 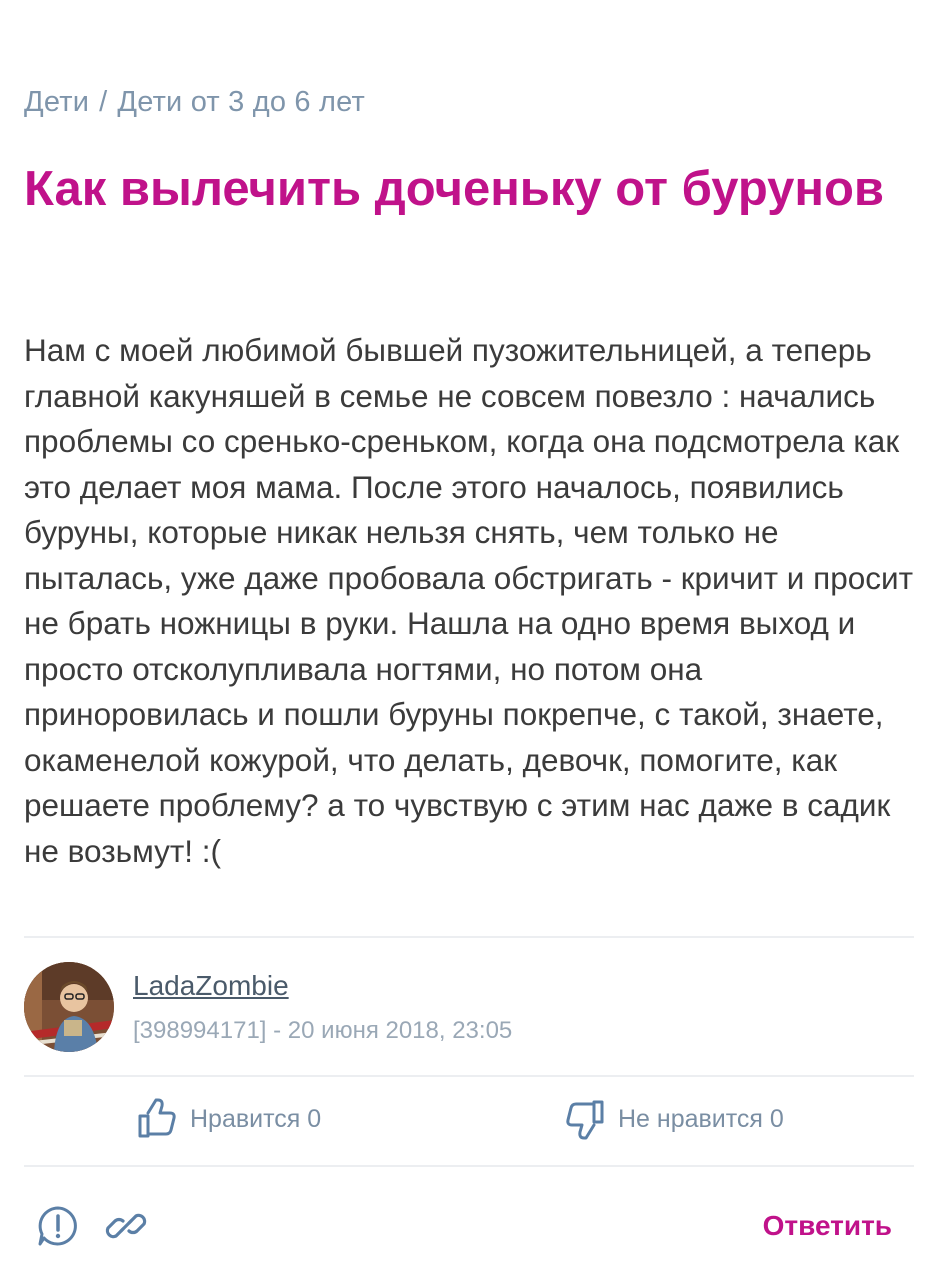 I want to click on report-icon, so click(x=57, y=1226).